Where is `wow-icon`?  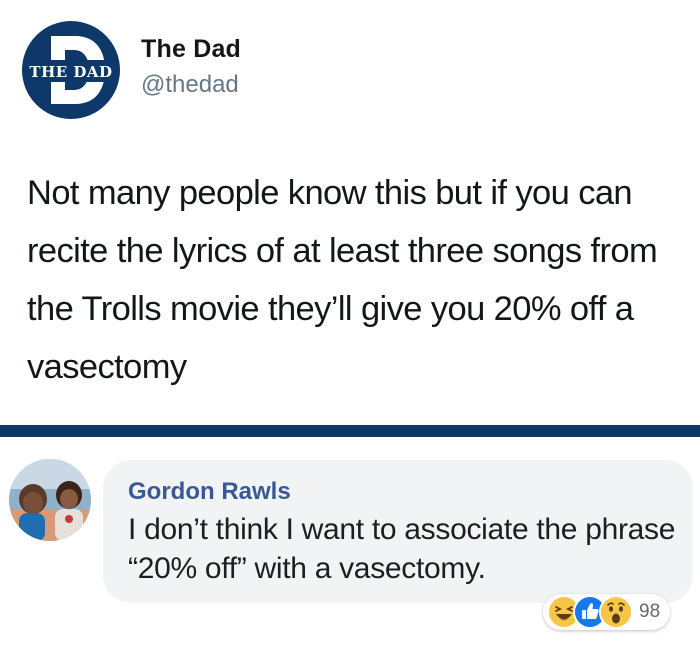 wow-icon is located at coordinates (616, 612).